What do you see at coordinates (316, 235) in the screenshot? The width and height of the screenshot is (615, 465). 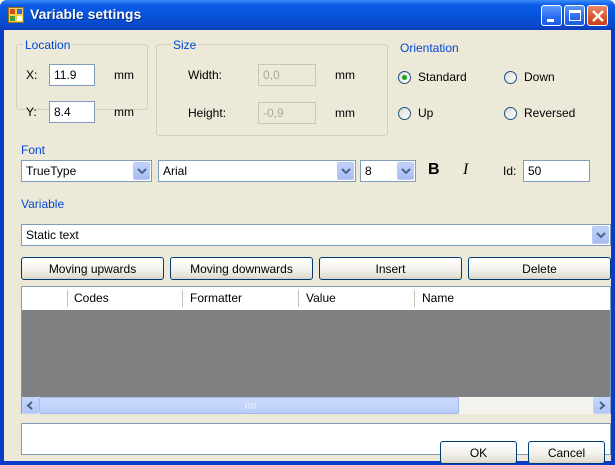 I see `variable-select: Static text` at bounding box center [316, 235].